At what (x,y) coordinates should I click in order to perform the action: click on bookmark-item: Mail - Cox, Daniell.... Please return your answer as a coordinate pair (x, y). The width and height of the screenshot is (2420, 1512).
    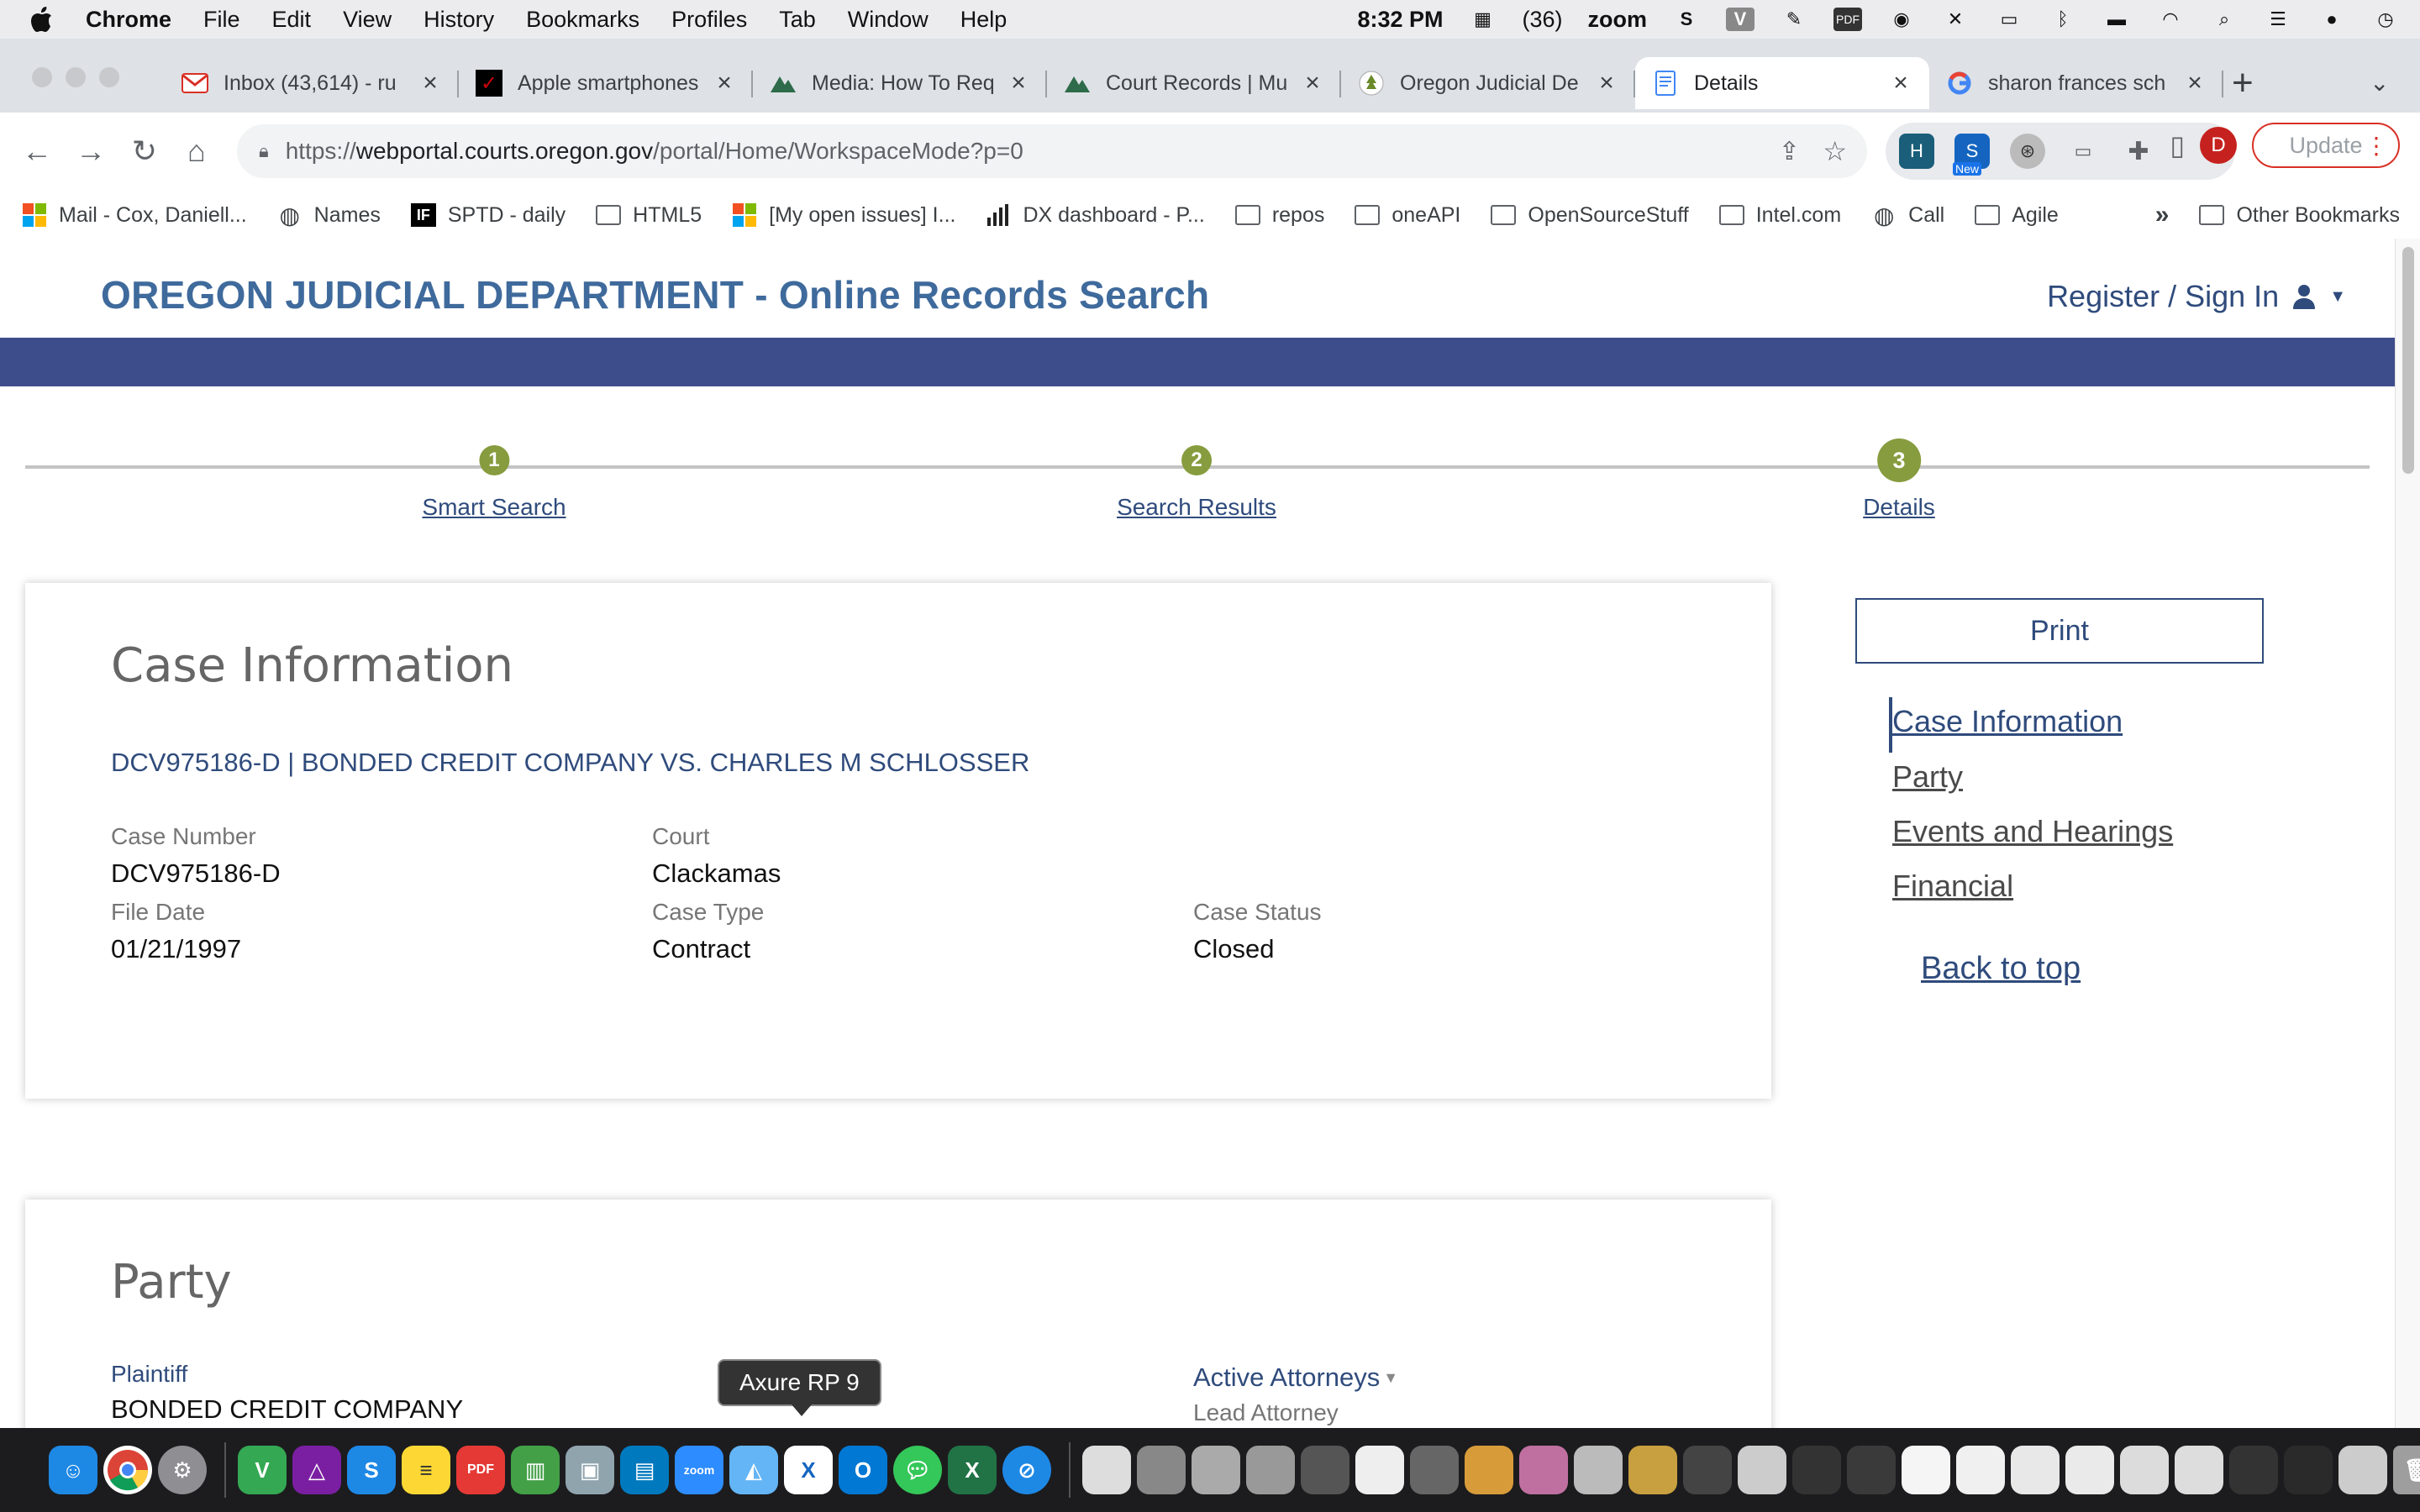
    Looking at the image, I should click on (134, 215).